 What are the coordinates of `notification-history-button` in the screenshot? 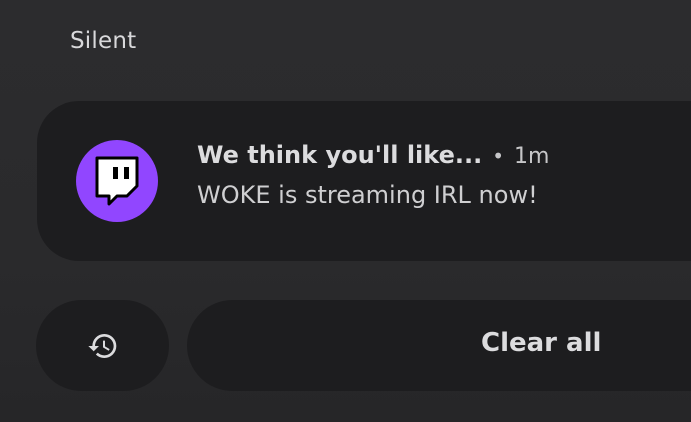 It's located at (102, 345).